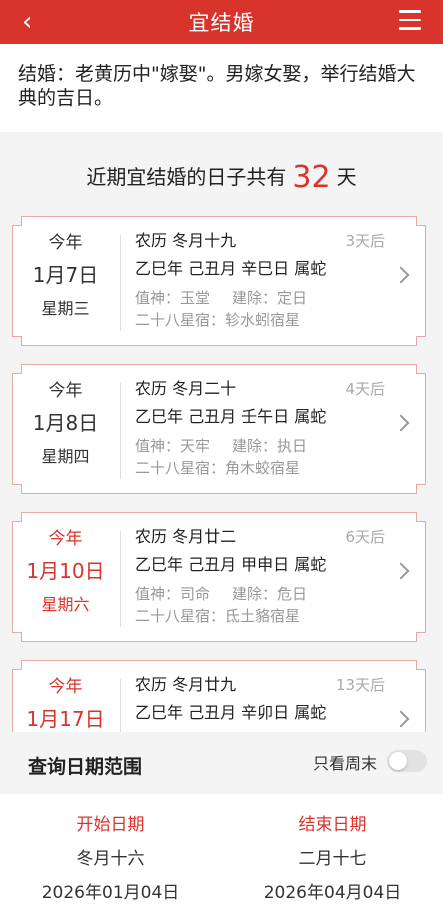 The image size is (443, 920). Describe the element at coordinates (346, 177) in the screenshot. I see `summary-suffix: 天` at that location.